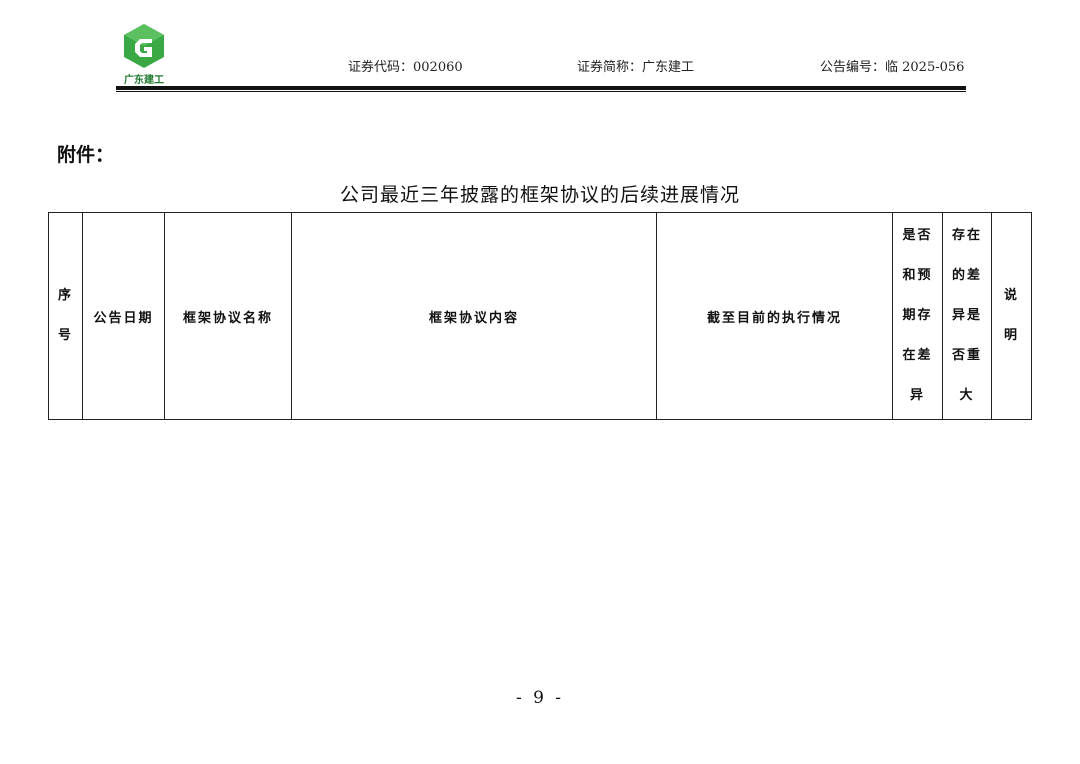  Describe the element at coordinates (917, 395) in the screenshot. I see `header-diff-line: 异` at that location.